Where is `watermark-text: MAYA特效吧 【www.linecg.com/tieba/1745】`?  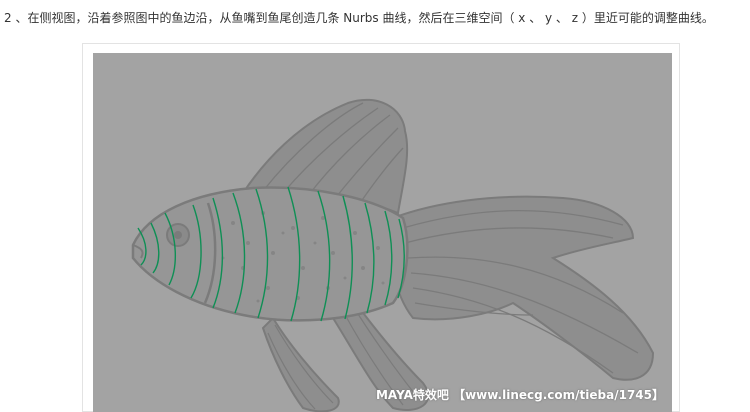
watermark-text: MAYA特效吧 【www.linecg.com/tieba/1745】 is located at coordinates (519, 395).